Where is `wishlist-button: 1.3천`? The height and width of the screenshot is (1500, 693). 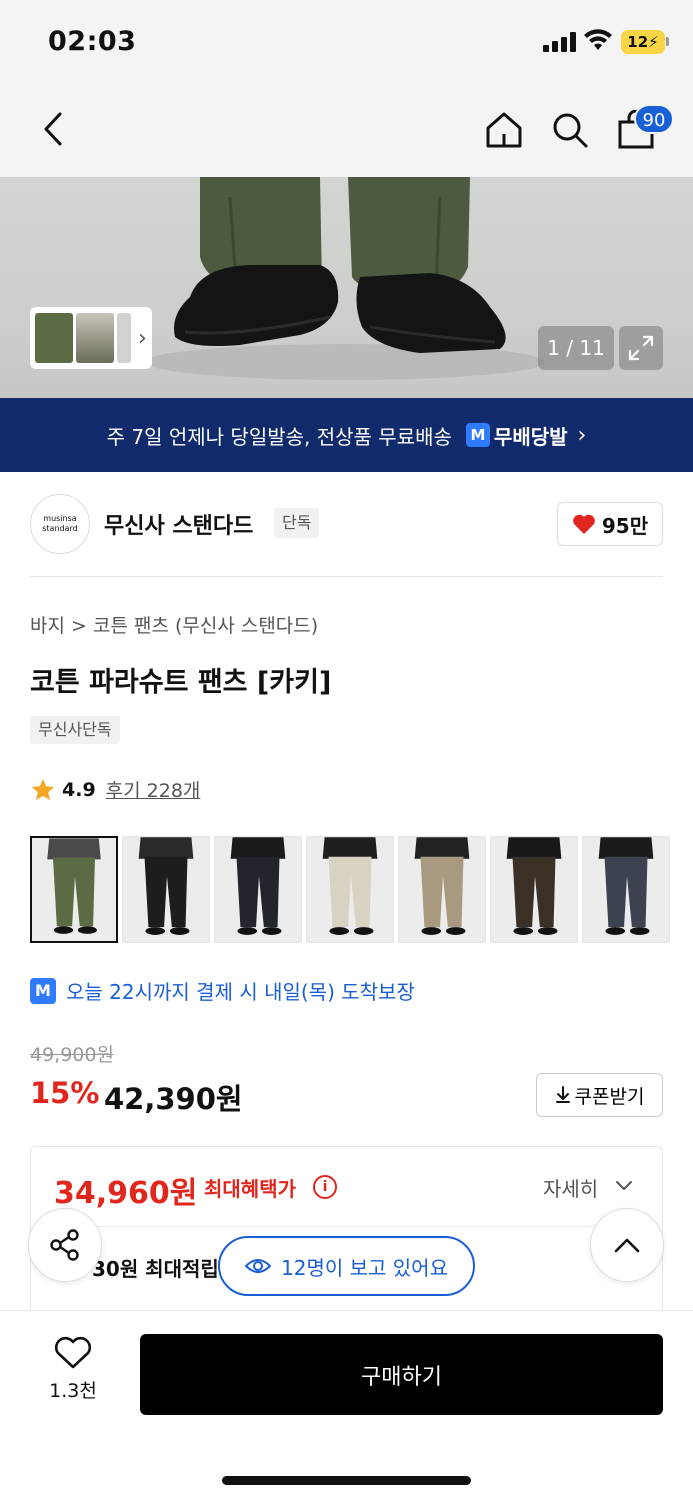
wishlist-button: 1.3천 is located at coordinates (73, 1369).